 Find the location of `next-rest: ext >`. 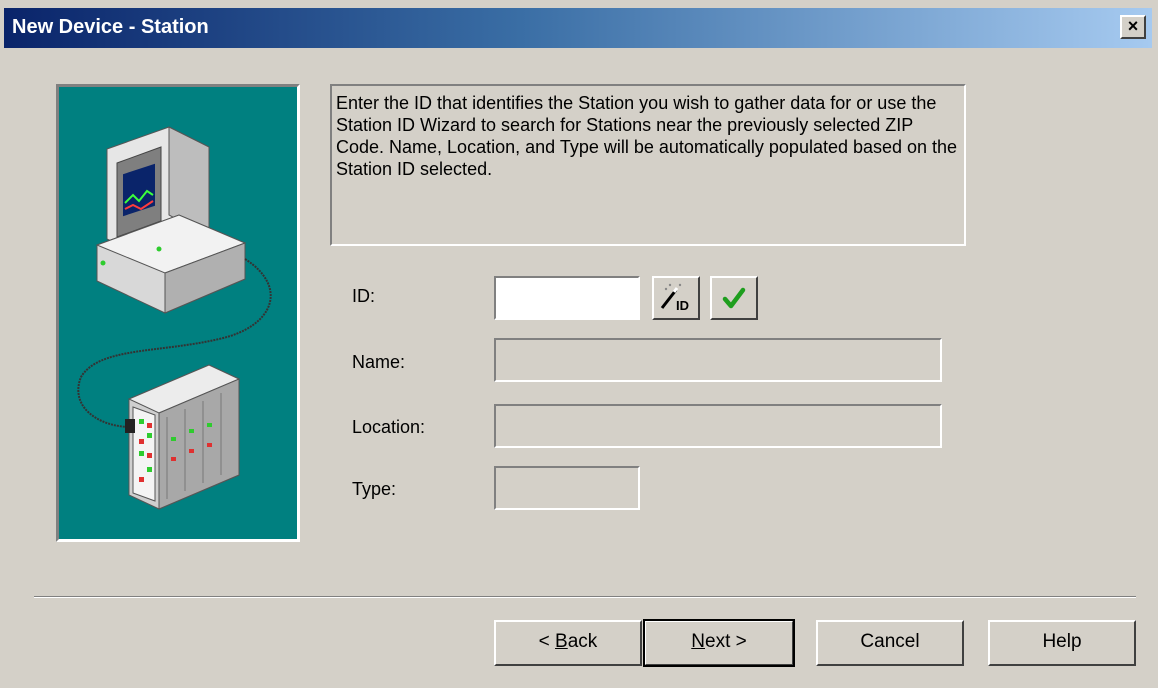

next-rest: ext > is located at coordinates (726, 641).